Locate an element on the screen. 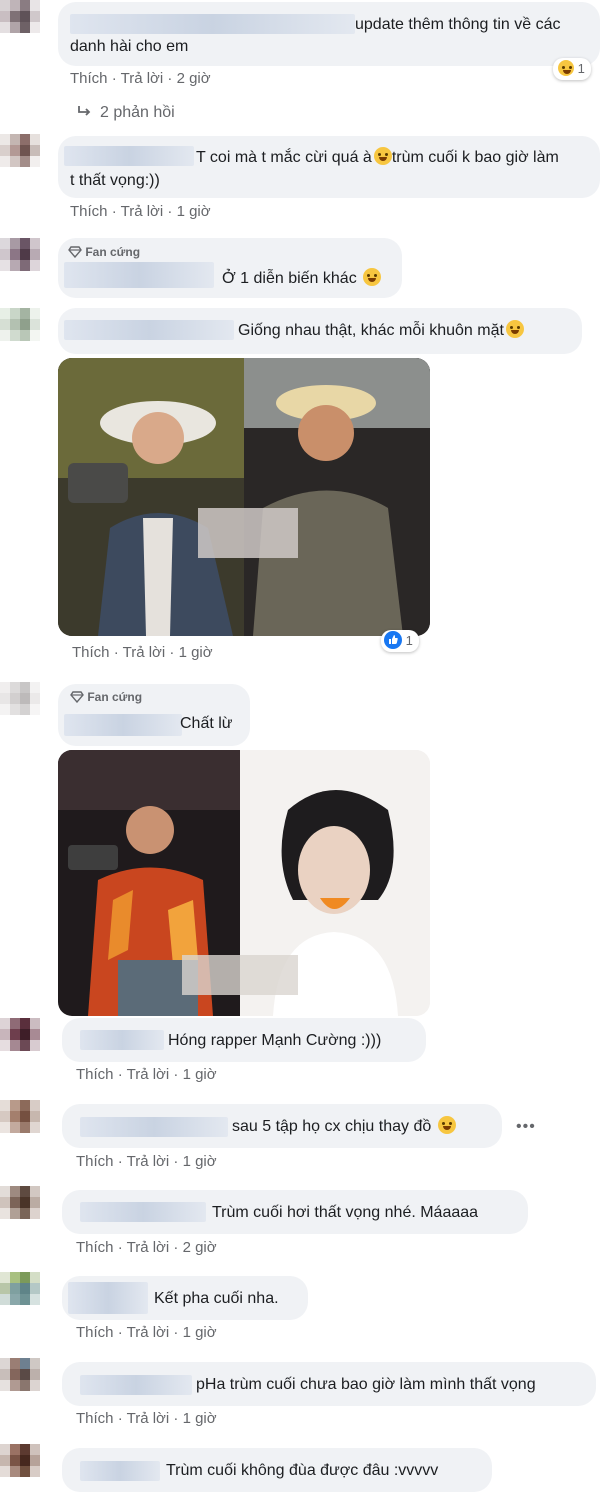 The width and height of the screenshot is (600, 1500). comment-text-line2: t thất vọng:)) is located at coordinates (115, 180).